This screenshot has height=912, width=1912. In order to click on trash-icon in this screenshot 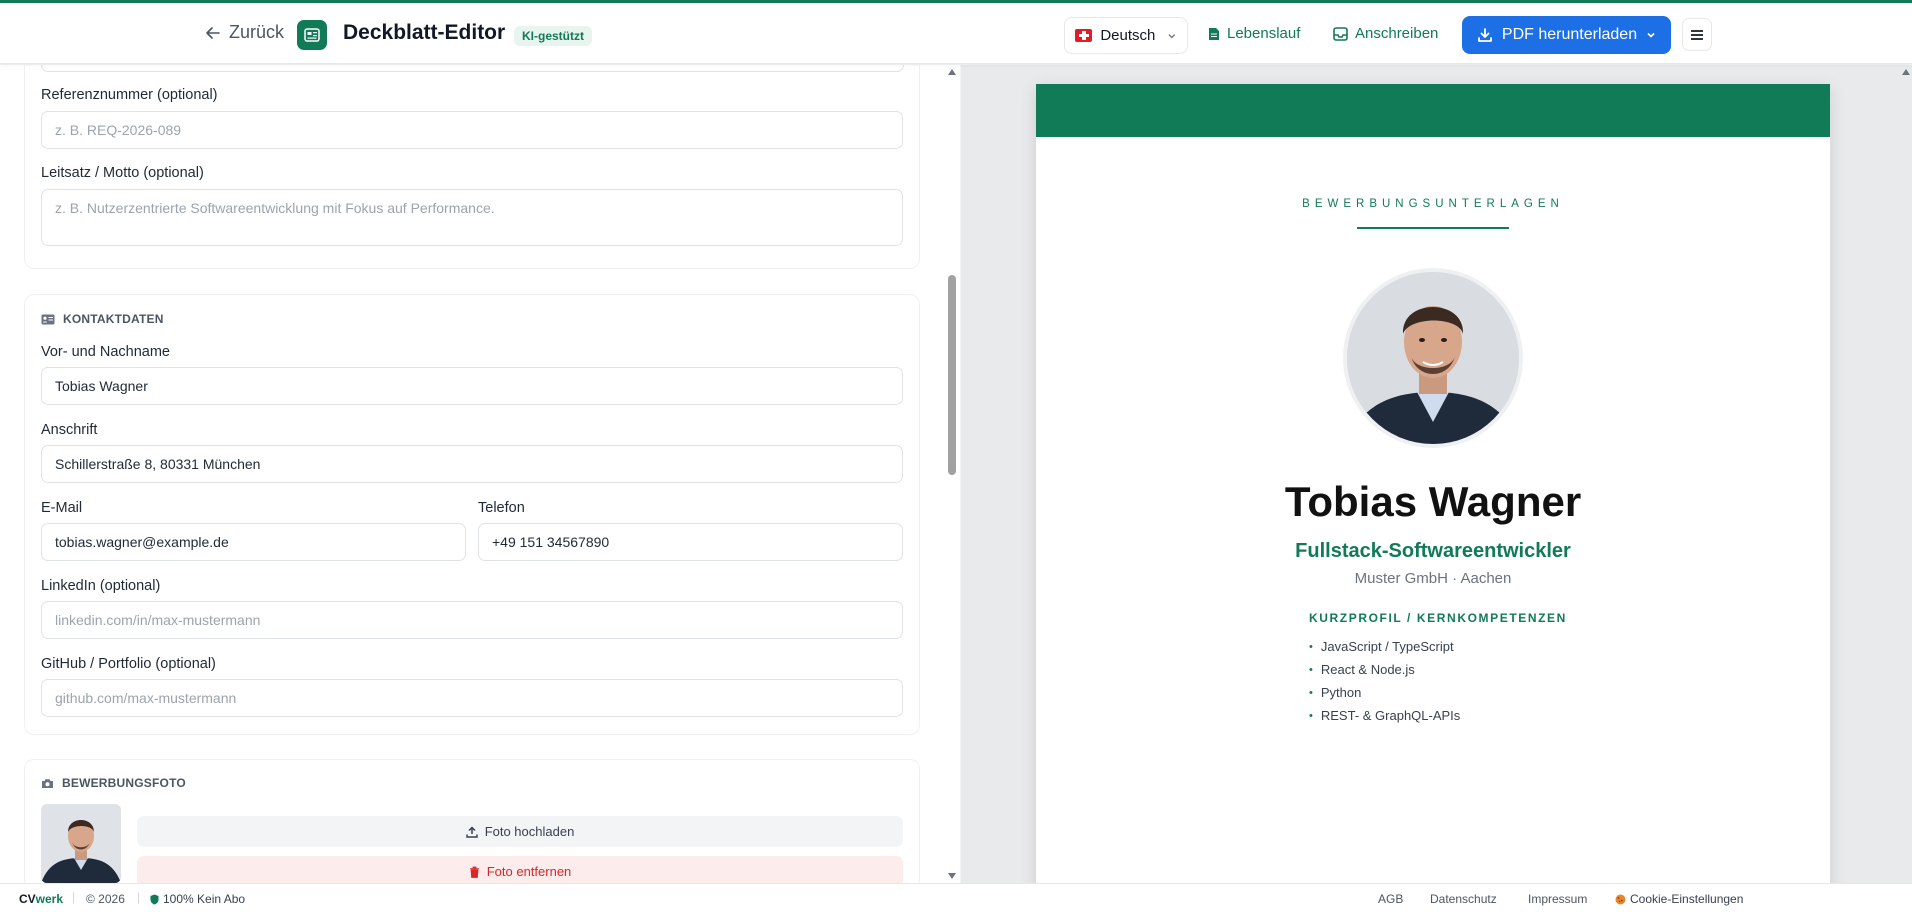, I will do `click(474, 872)`.